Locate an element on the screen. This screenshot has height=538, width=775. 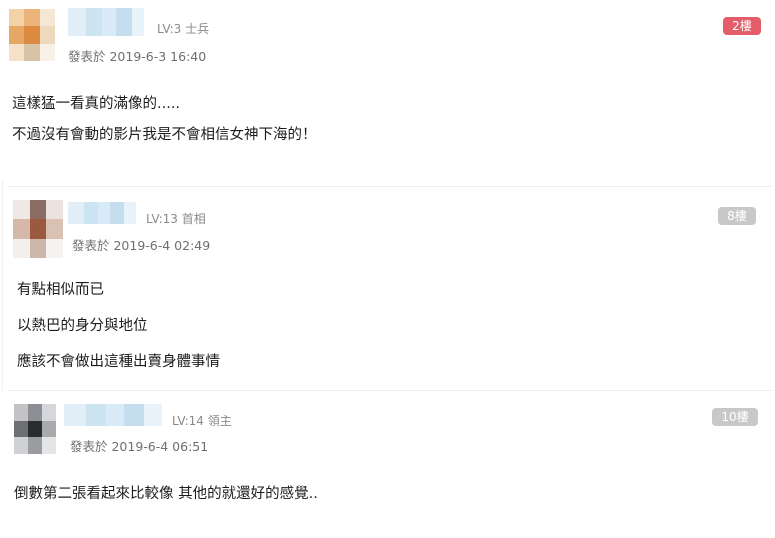
post-content: 倒數第二張看起來比較像 其他的就還好的感覺.. is located at coordinates (166, 492).